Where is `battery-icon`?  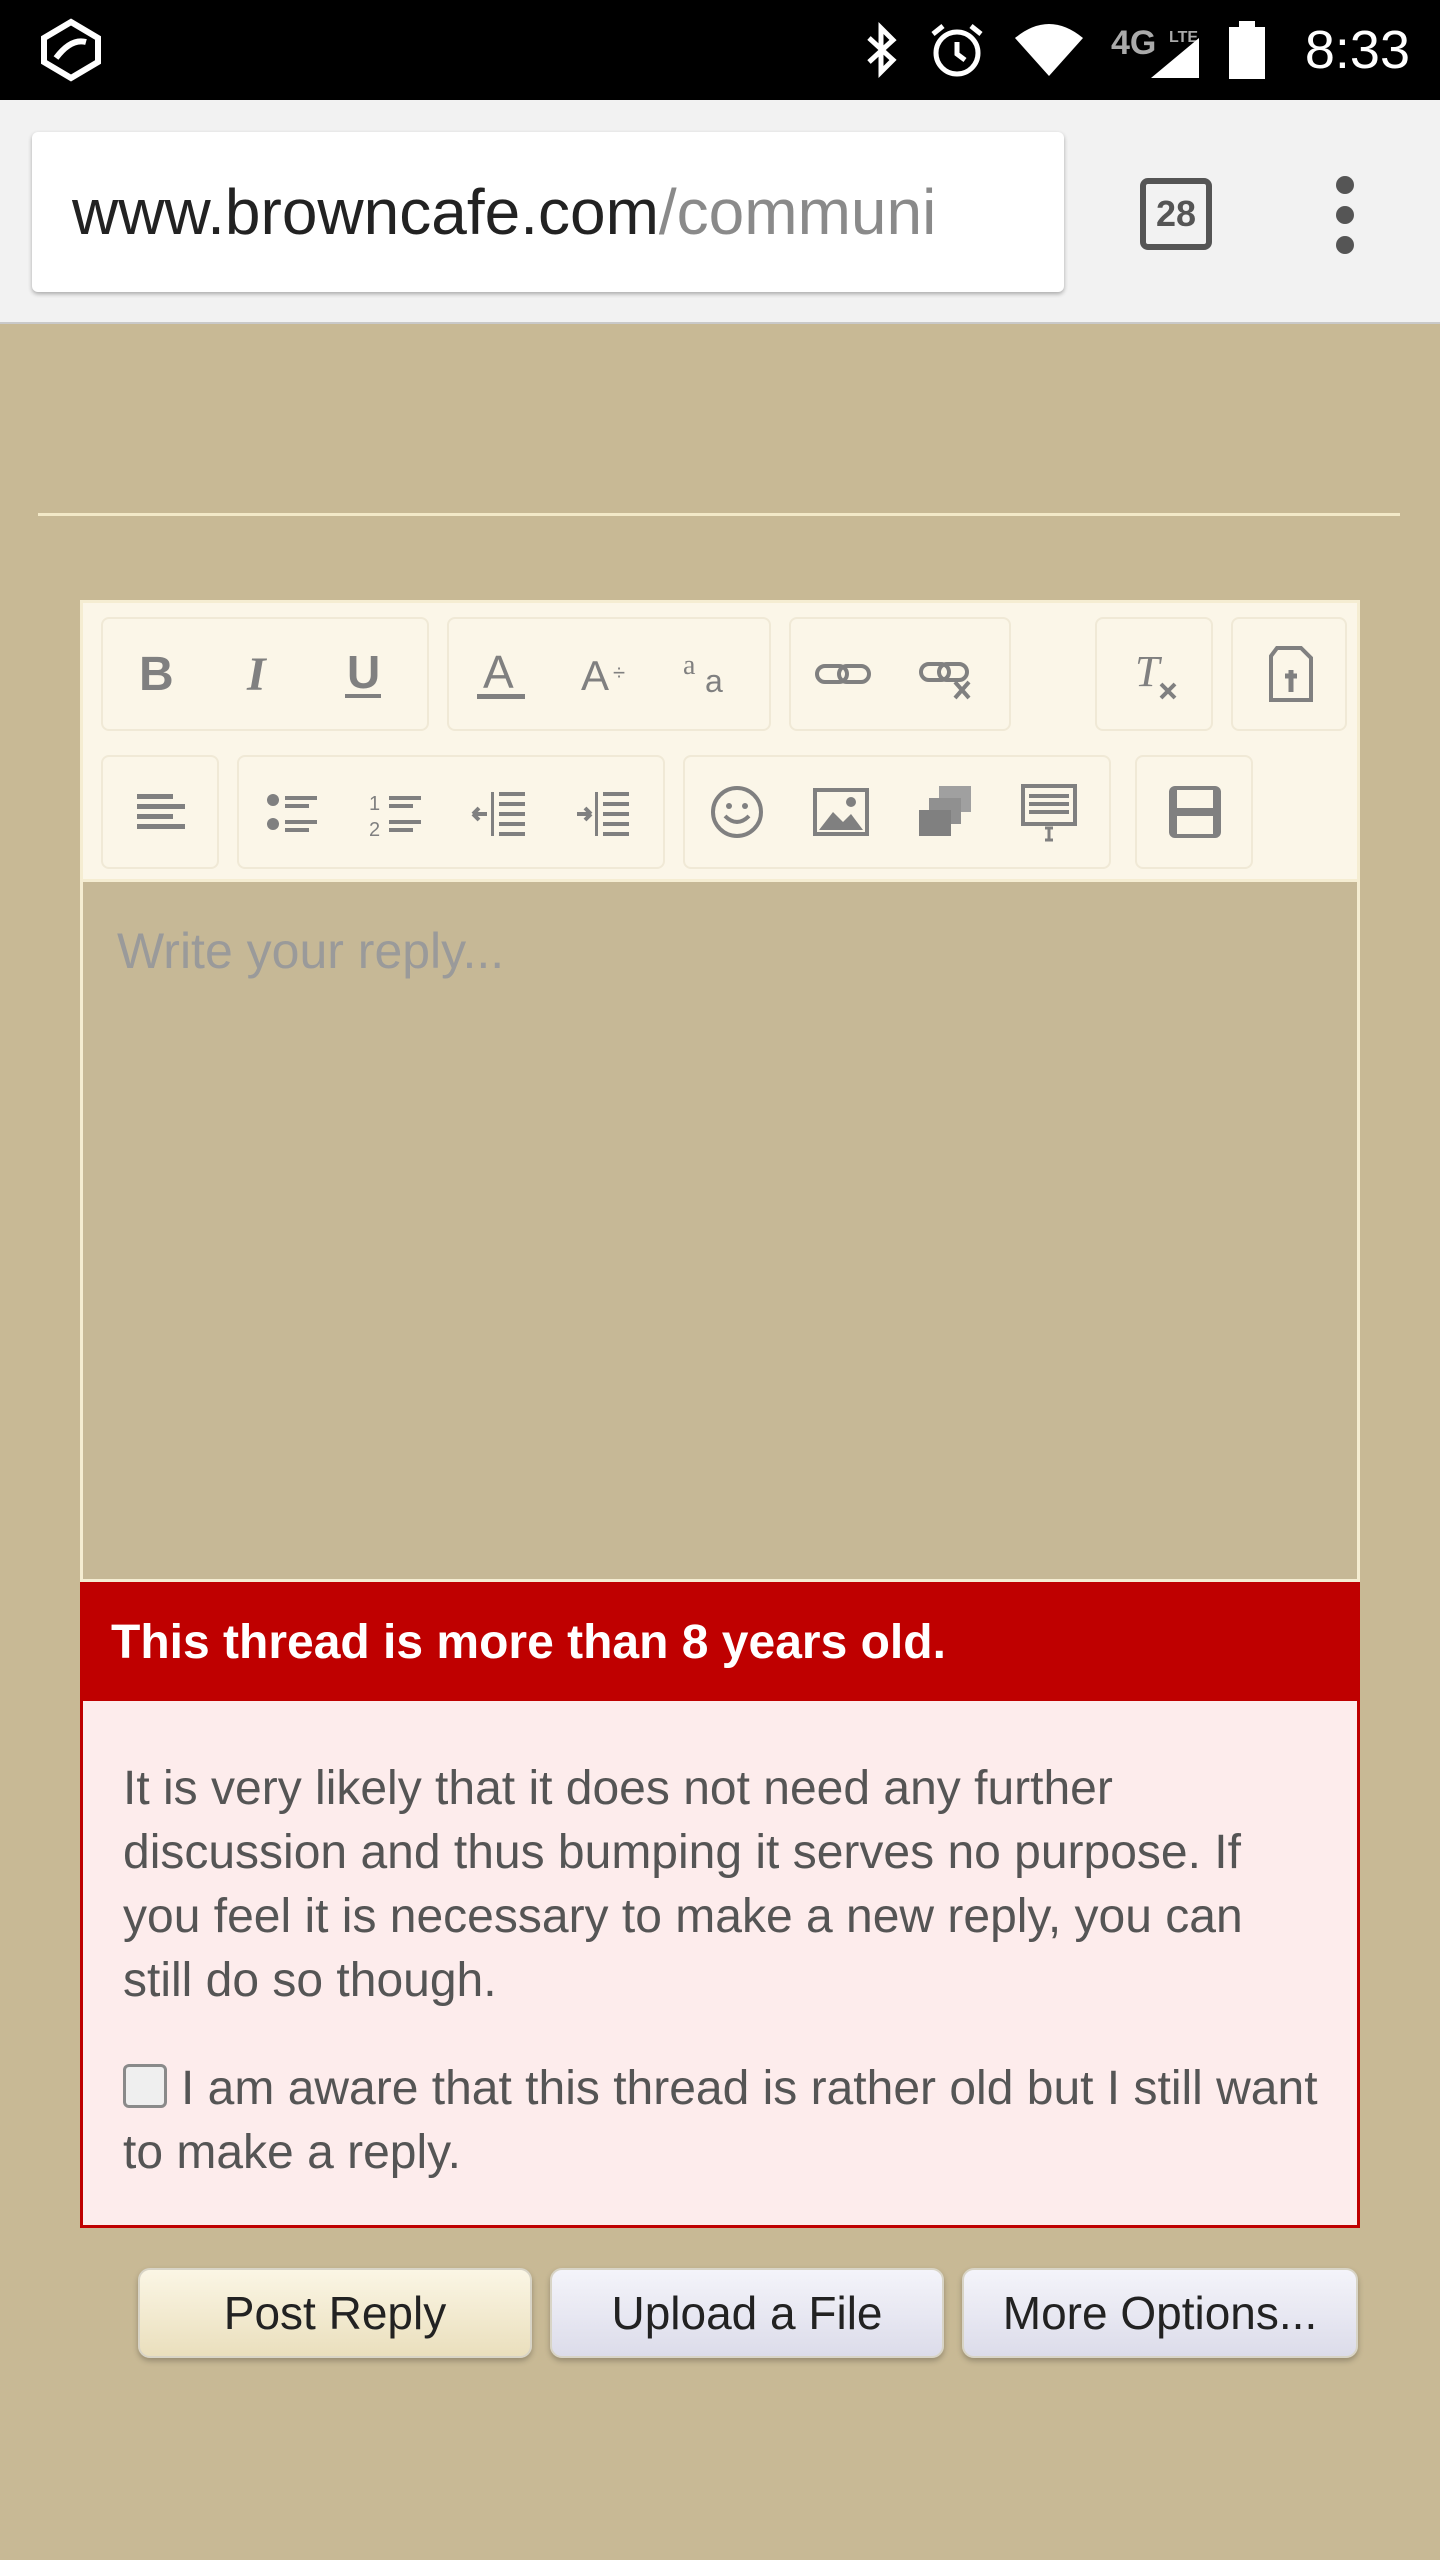 battery-icon is located at coordinates (1246, 50).